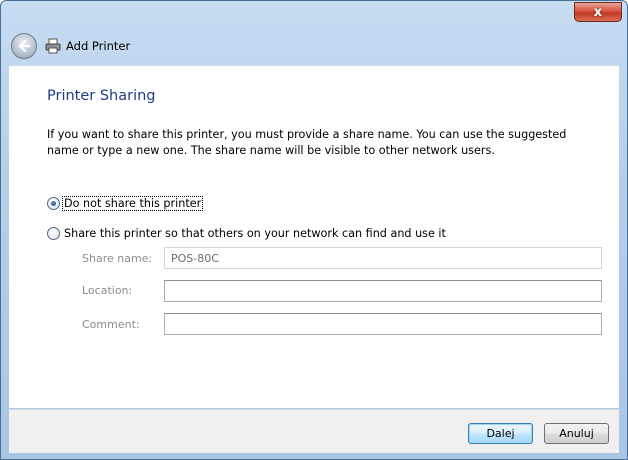 The height and width of the screenshot is (460, 628). I want to click on share-name-label: Share name:, so click(117, 258).